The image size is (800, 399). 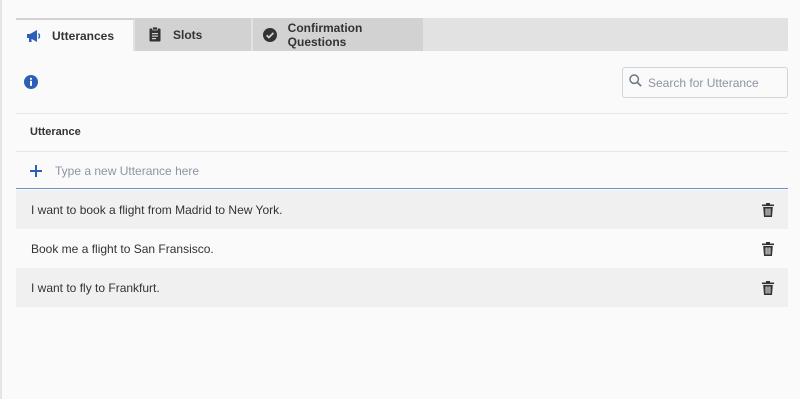 I want to click on new-utterance-row, so click(x=402, y=171).